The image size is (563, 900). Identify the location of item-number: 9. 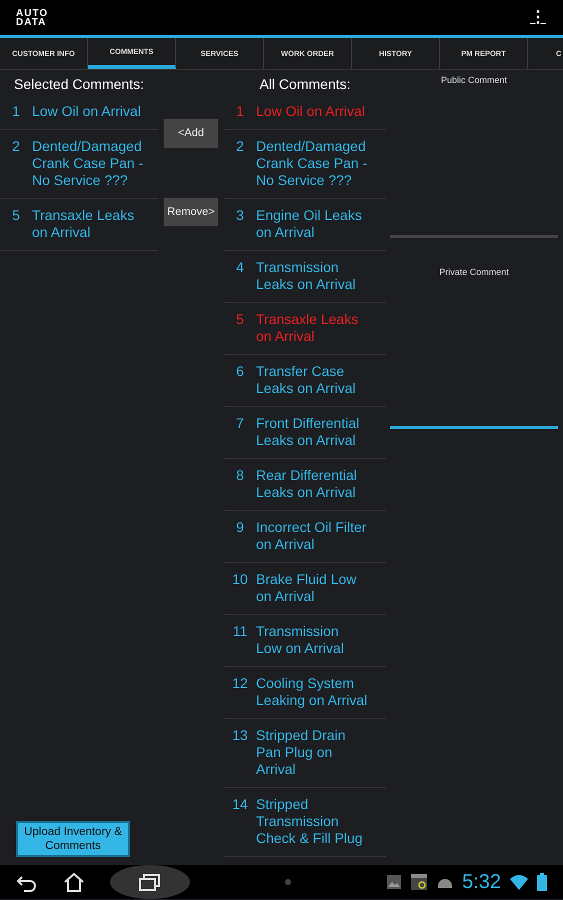
(240, 528).